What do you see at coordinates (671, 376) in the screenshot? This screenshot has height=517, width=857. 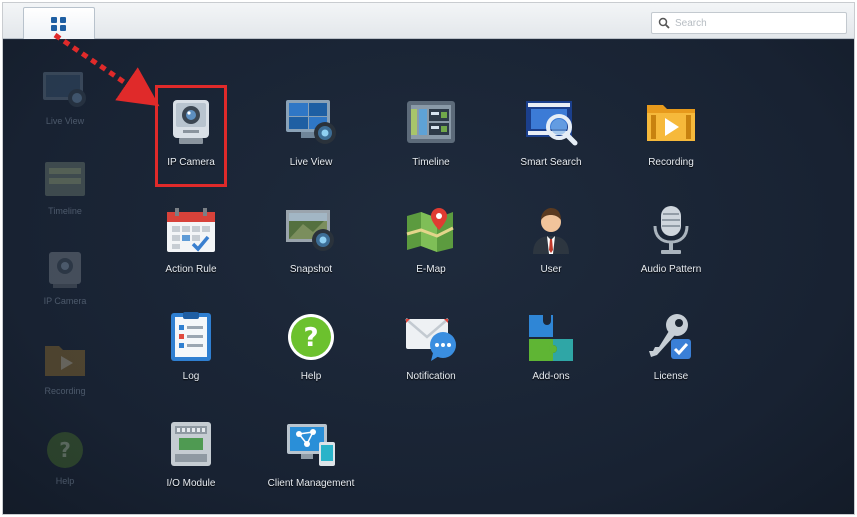 I see `app-label: License` at bounding box center [671, 376].